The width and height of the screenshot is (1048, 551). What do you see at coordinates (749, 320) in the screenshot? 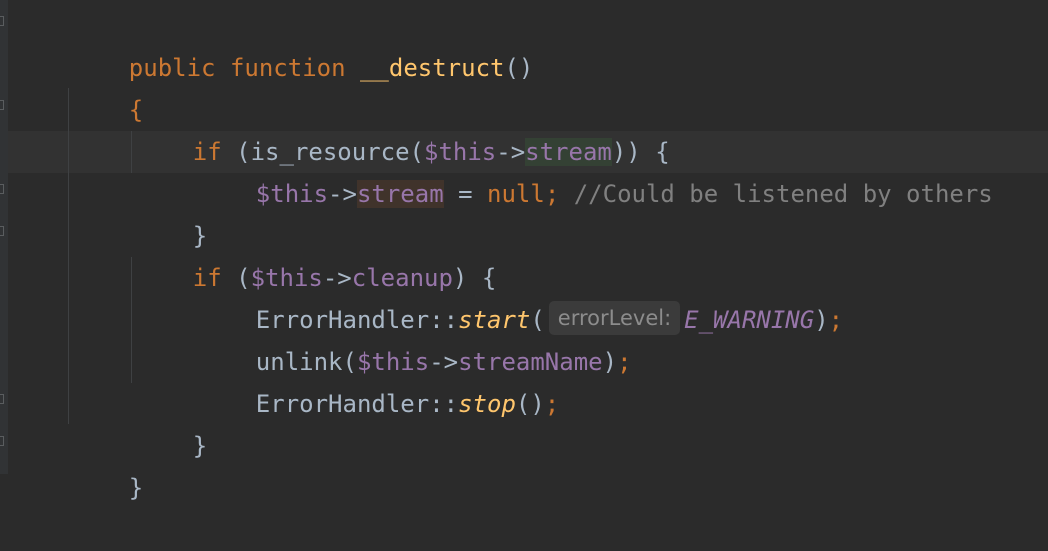
I see `constant: E_WARNING` at bounding box center [749, 320].